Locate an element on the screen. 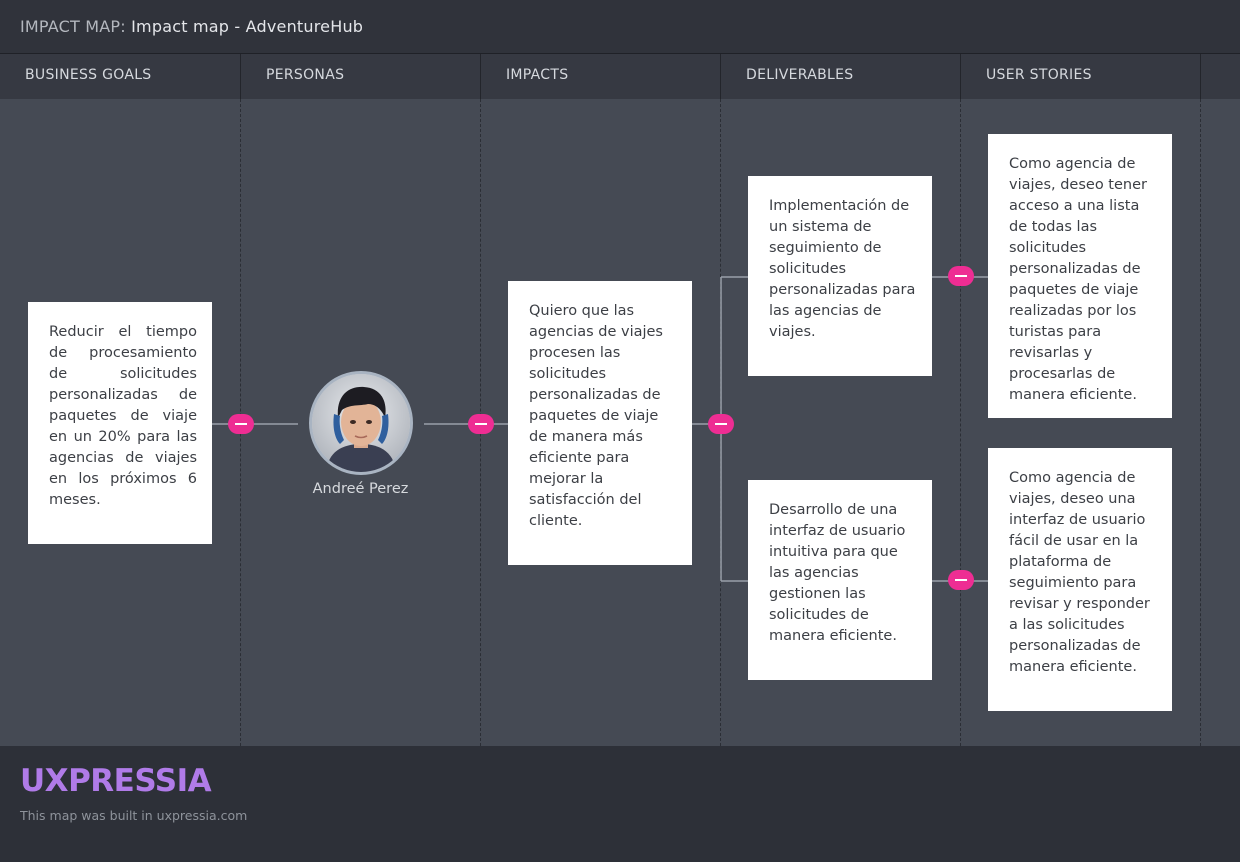 This screenshot has width=1240, height=862. column-header-label: PERSONAS is located at coordinates (305, 75).